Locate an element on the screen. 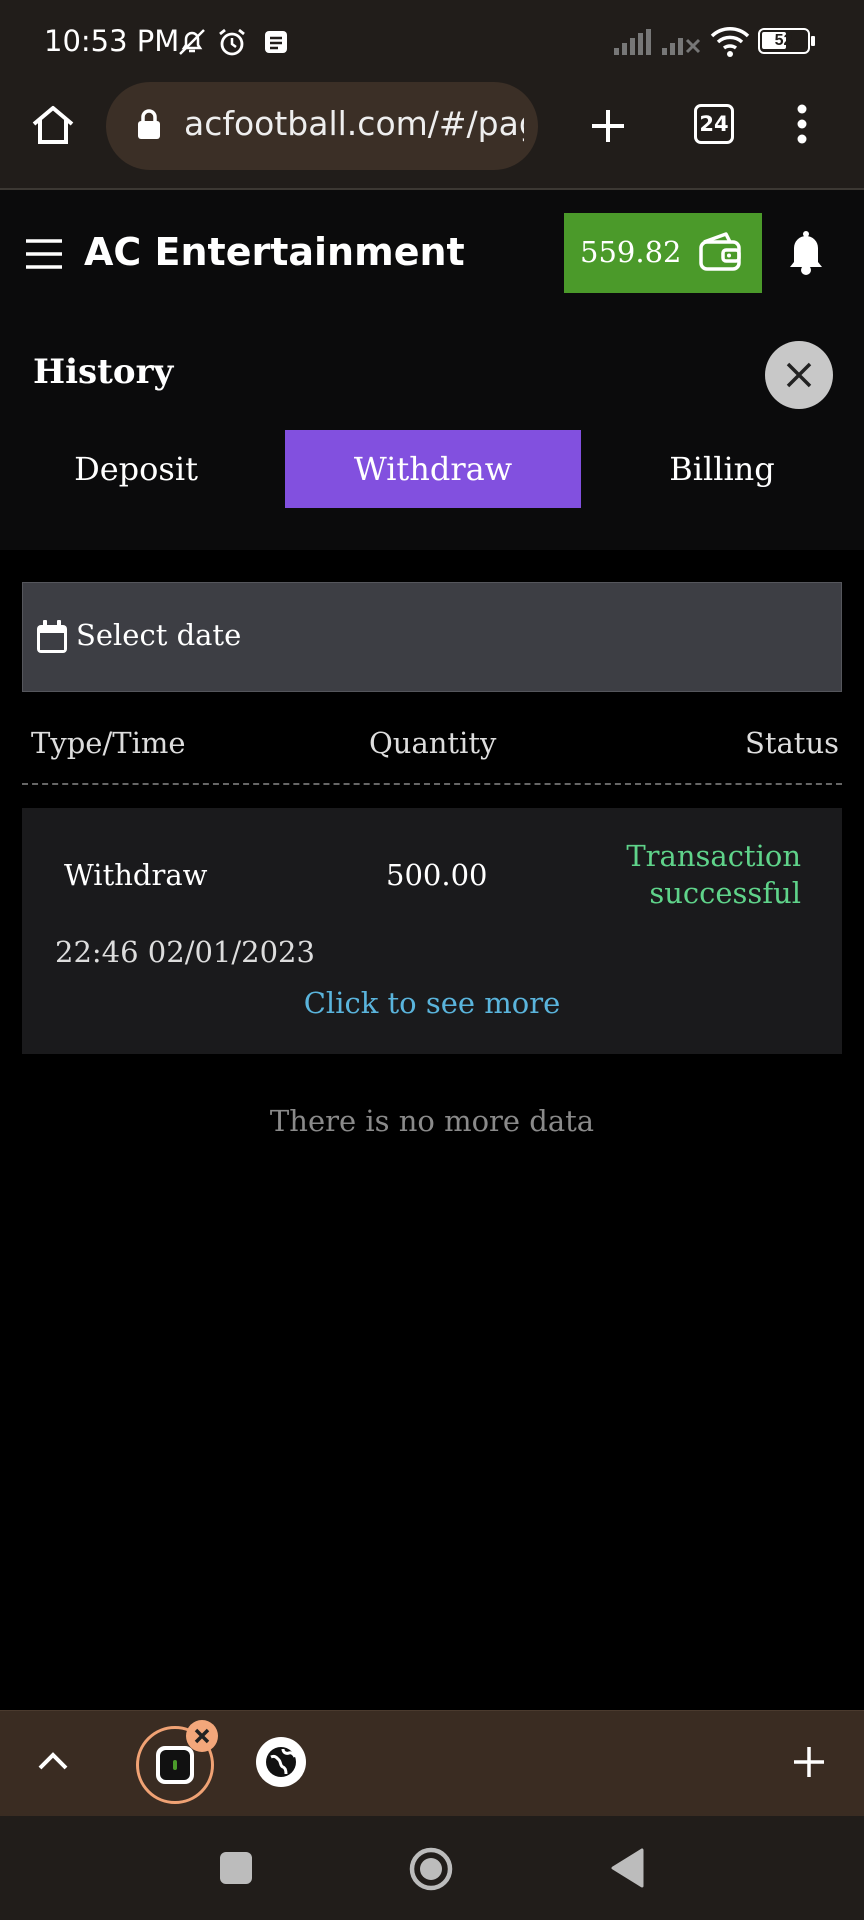 This screenshot has width=864, height=1920. close-button is located at coordinates (799, 375).